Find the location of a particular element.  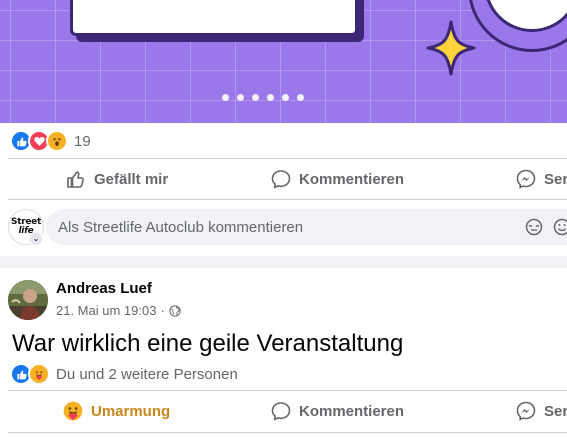

globe-icon is located at coordinates (175, 310).